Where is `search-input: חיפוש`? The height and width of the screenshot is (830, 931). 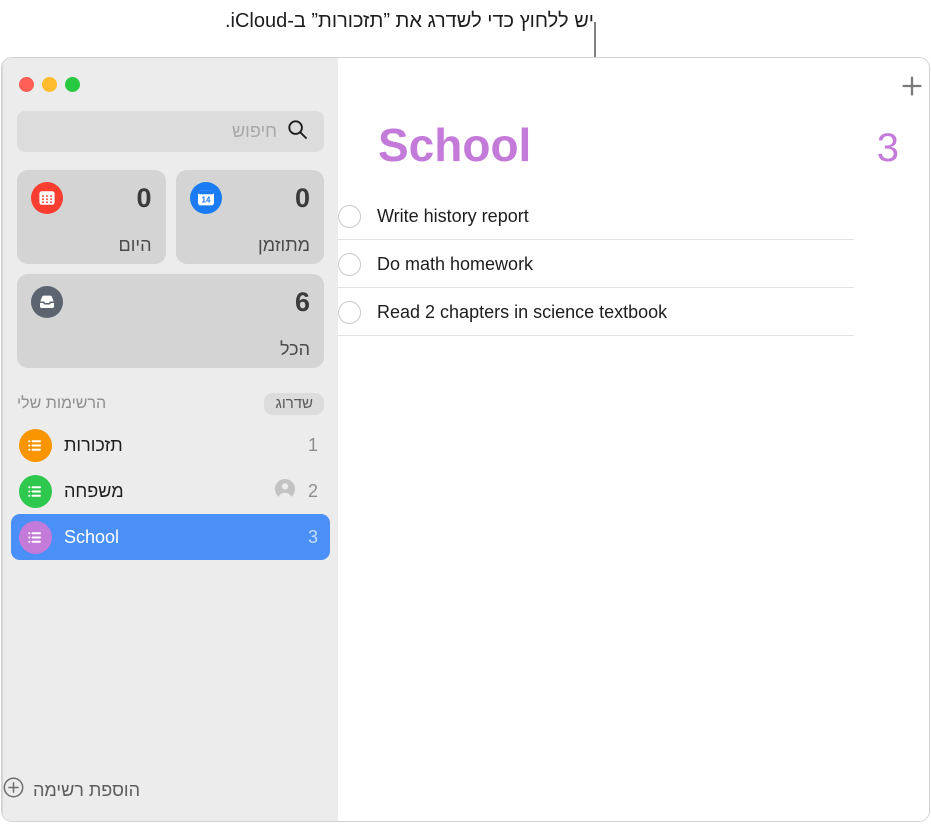
search-input: חיפוש is located at coordinates (254, 131).